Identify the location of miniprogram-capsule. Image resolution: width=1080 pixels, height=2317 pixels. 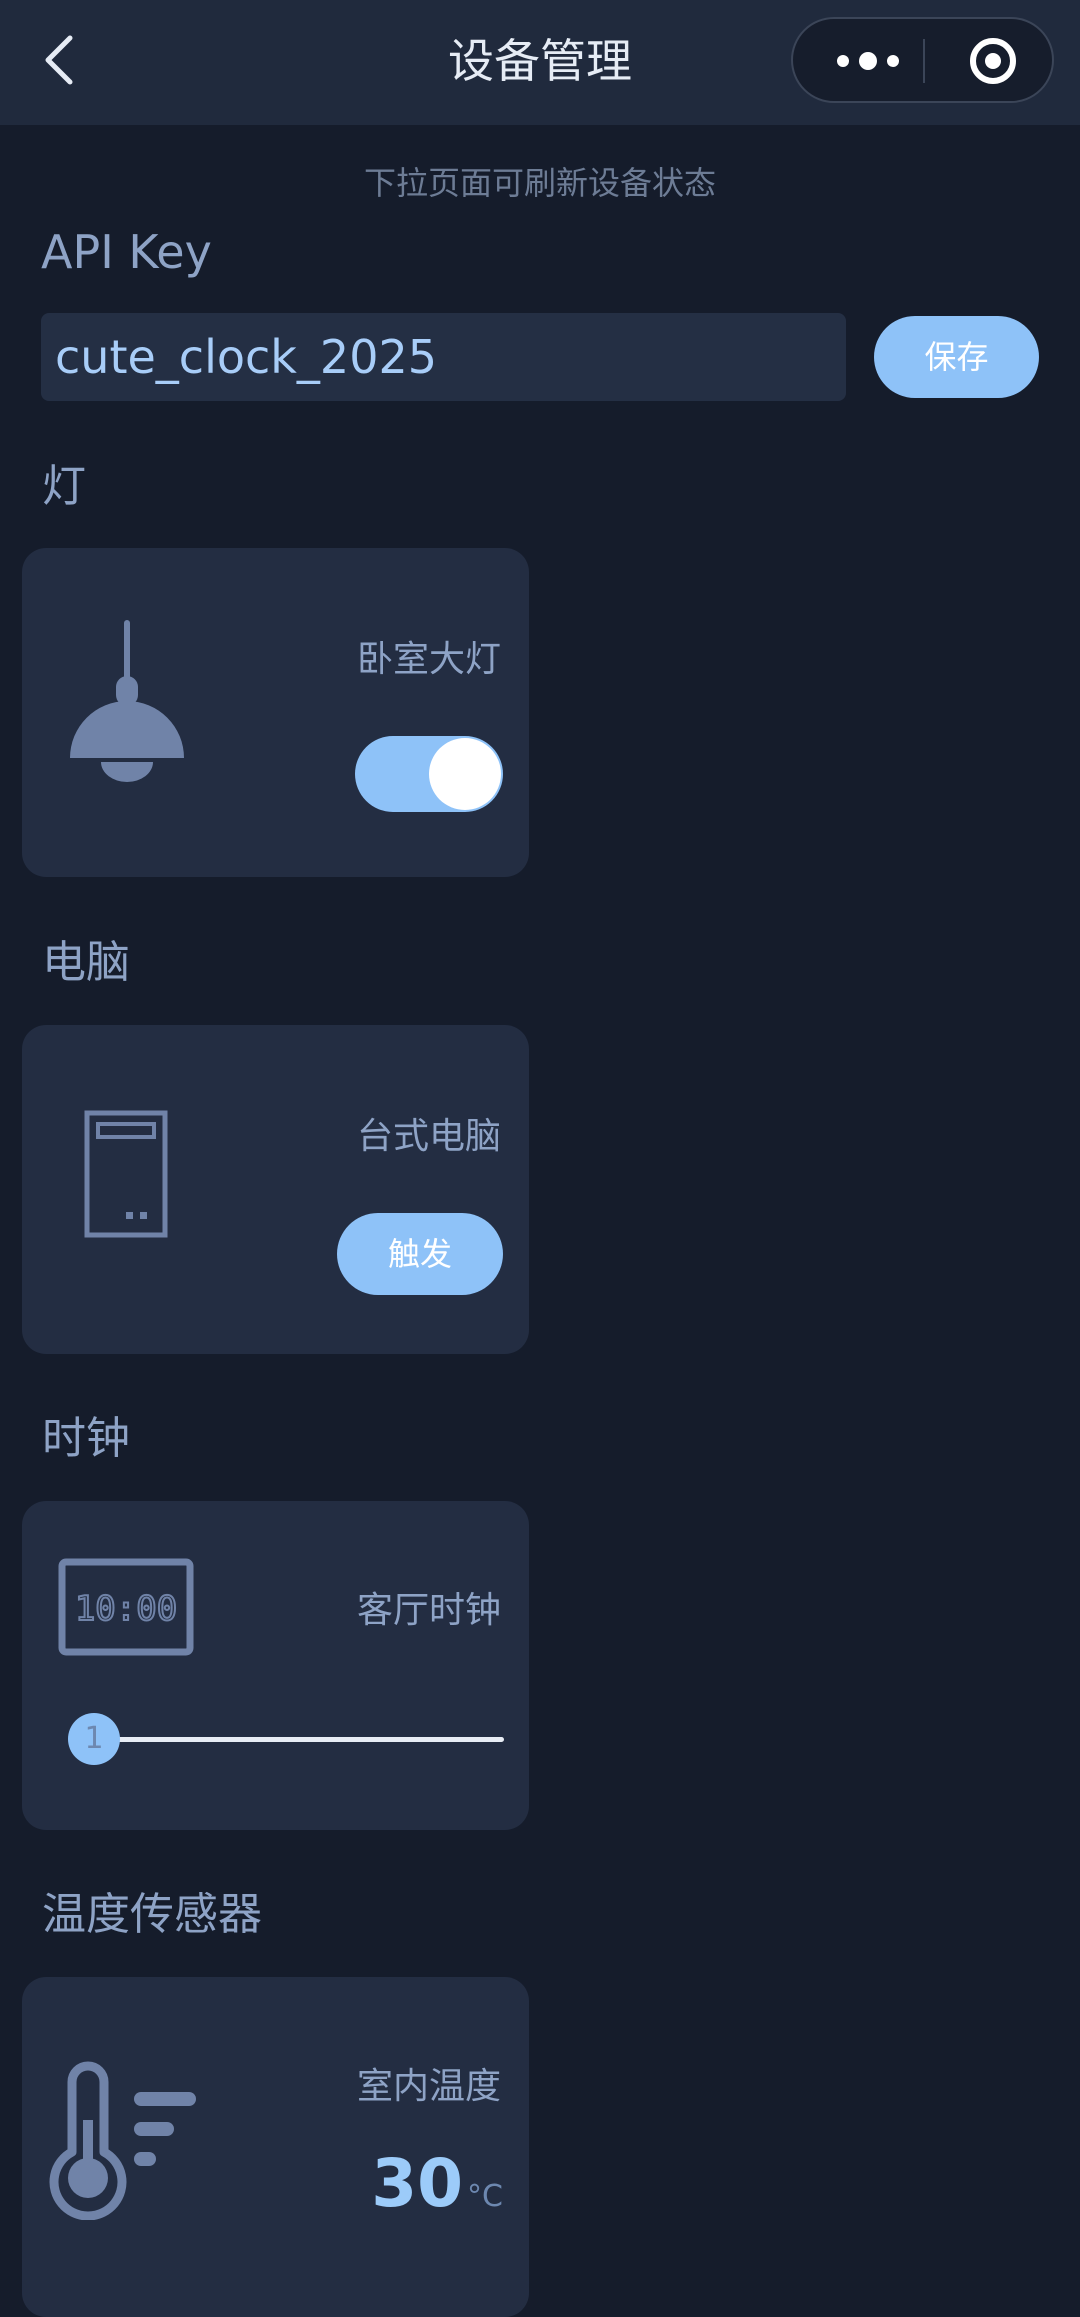
(922, 60).